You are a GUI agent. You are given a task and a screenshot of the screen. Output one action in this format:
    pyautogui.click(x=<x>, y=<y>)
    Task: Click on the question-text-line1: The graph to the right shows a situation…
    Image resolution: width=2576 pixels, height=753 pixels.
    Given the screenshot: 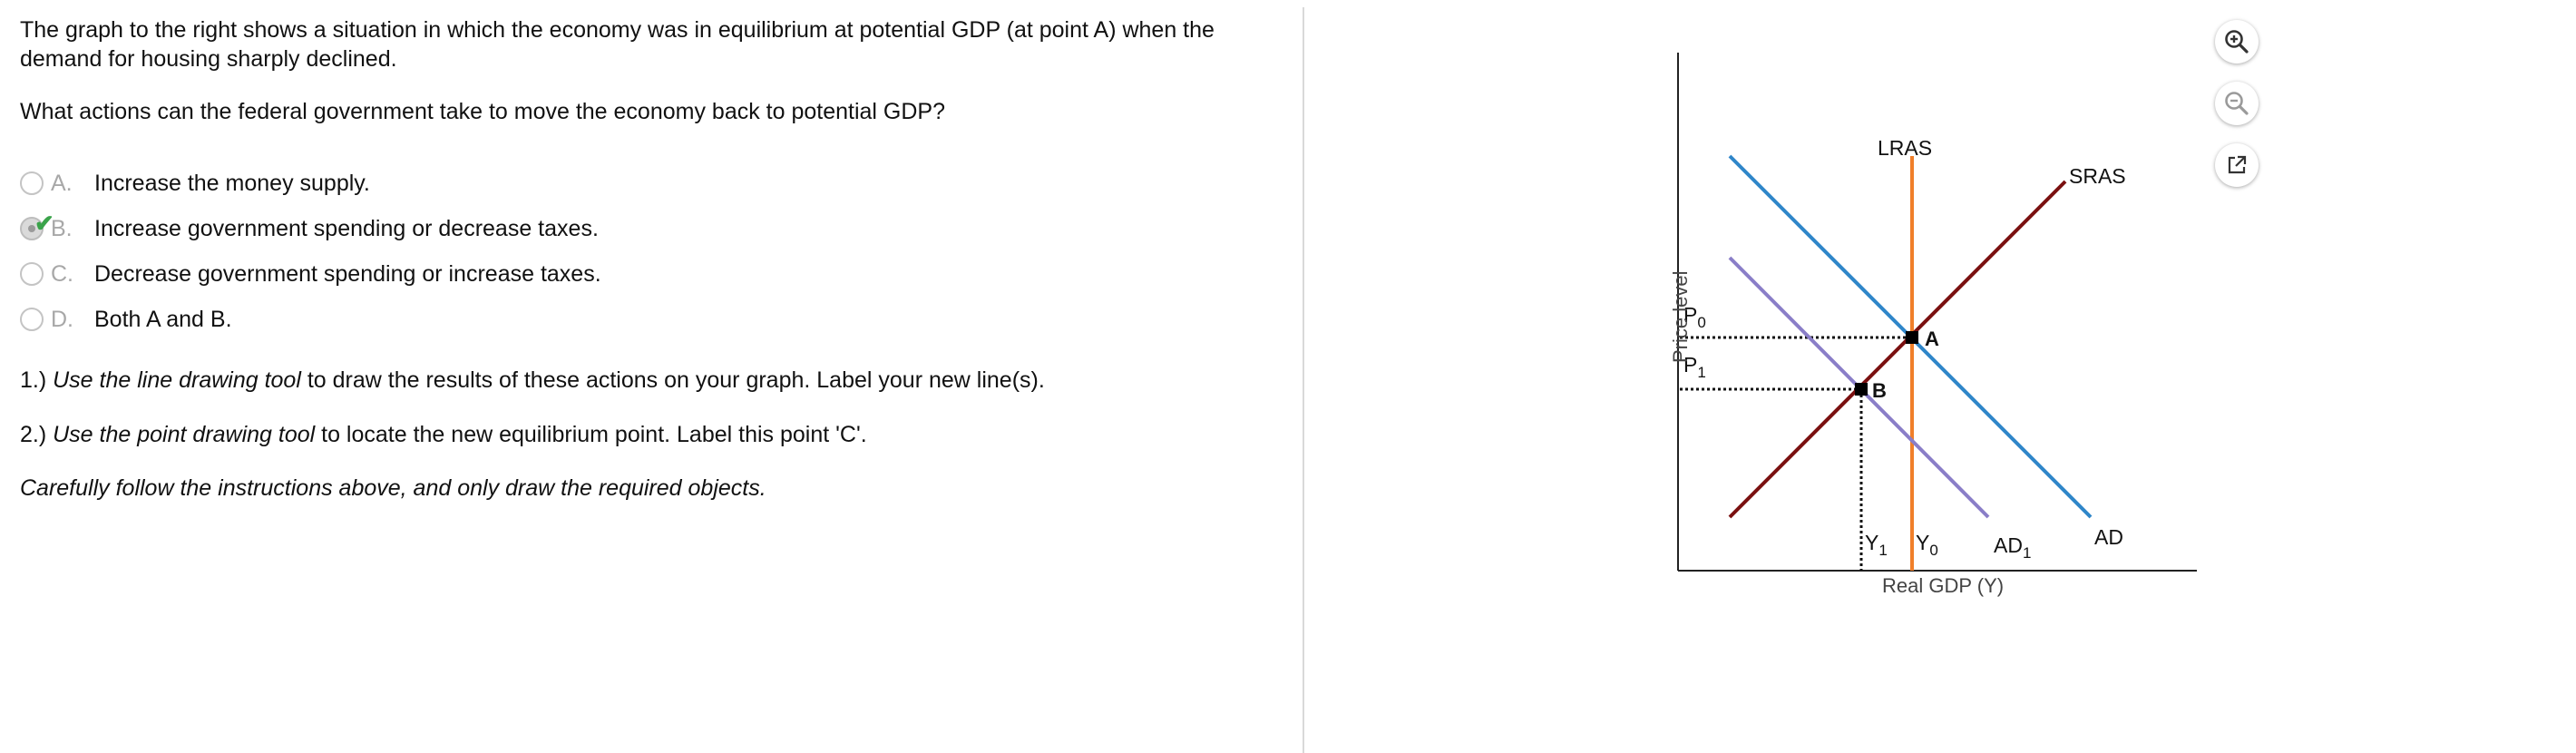 What is the action you would take?
    pyautogui.click(x=617, y=30)
    